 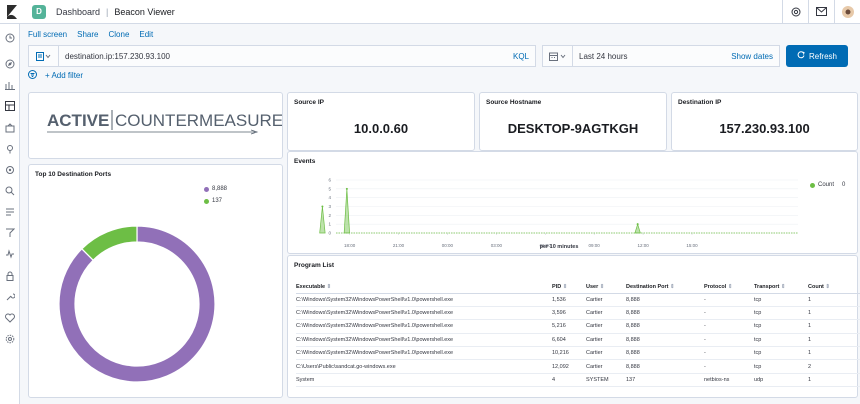 I want to click on y-tick-label: 2, so click(x=329, y=215).